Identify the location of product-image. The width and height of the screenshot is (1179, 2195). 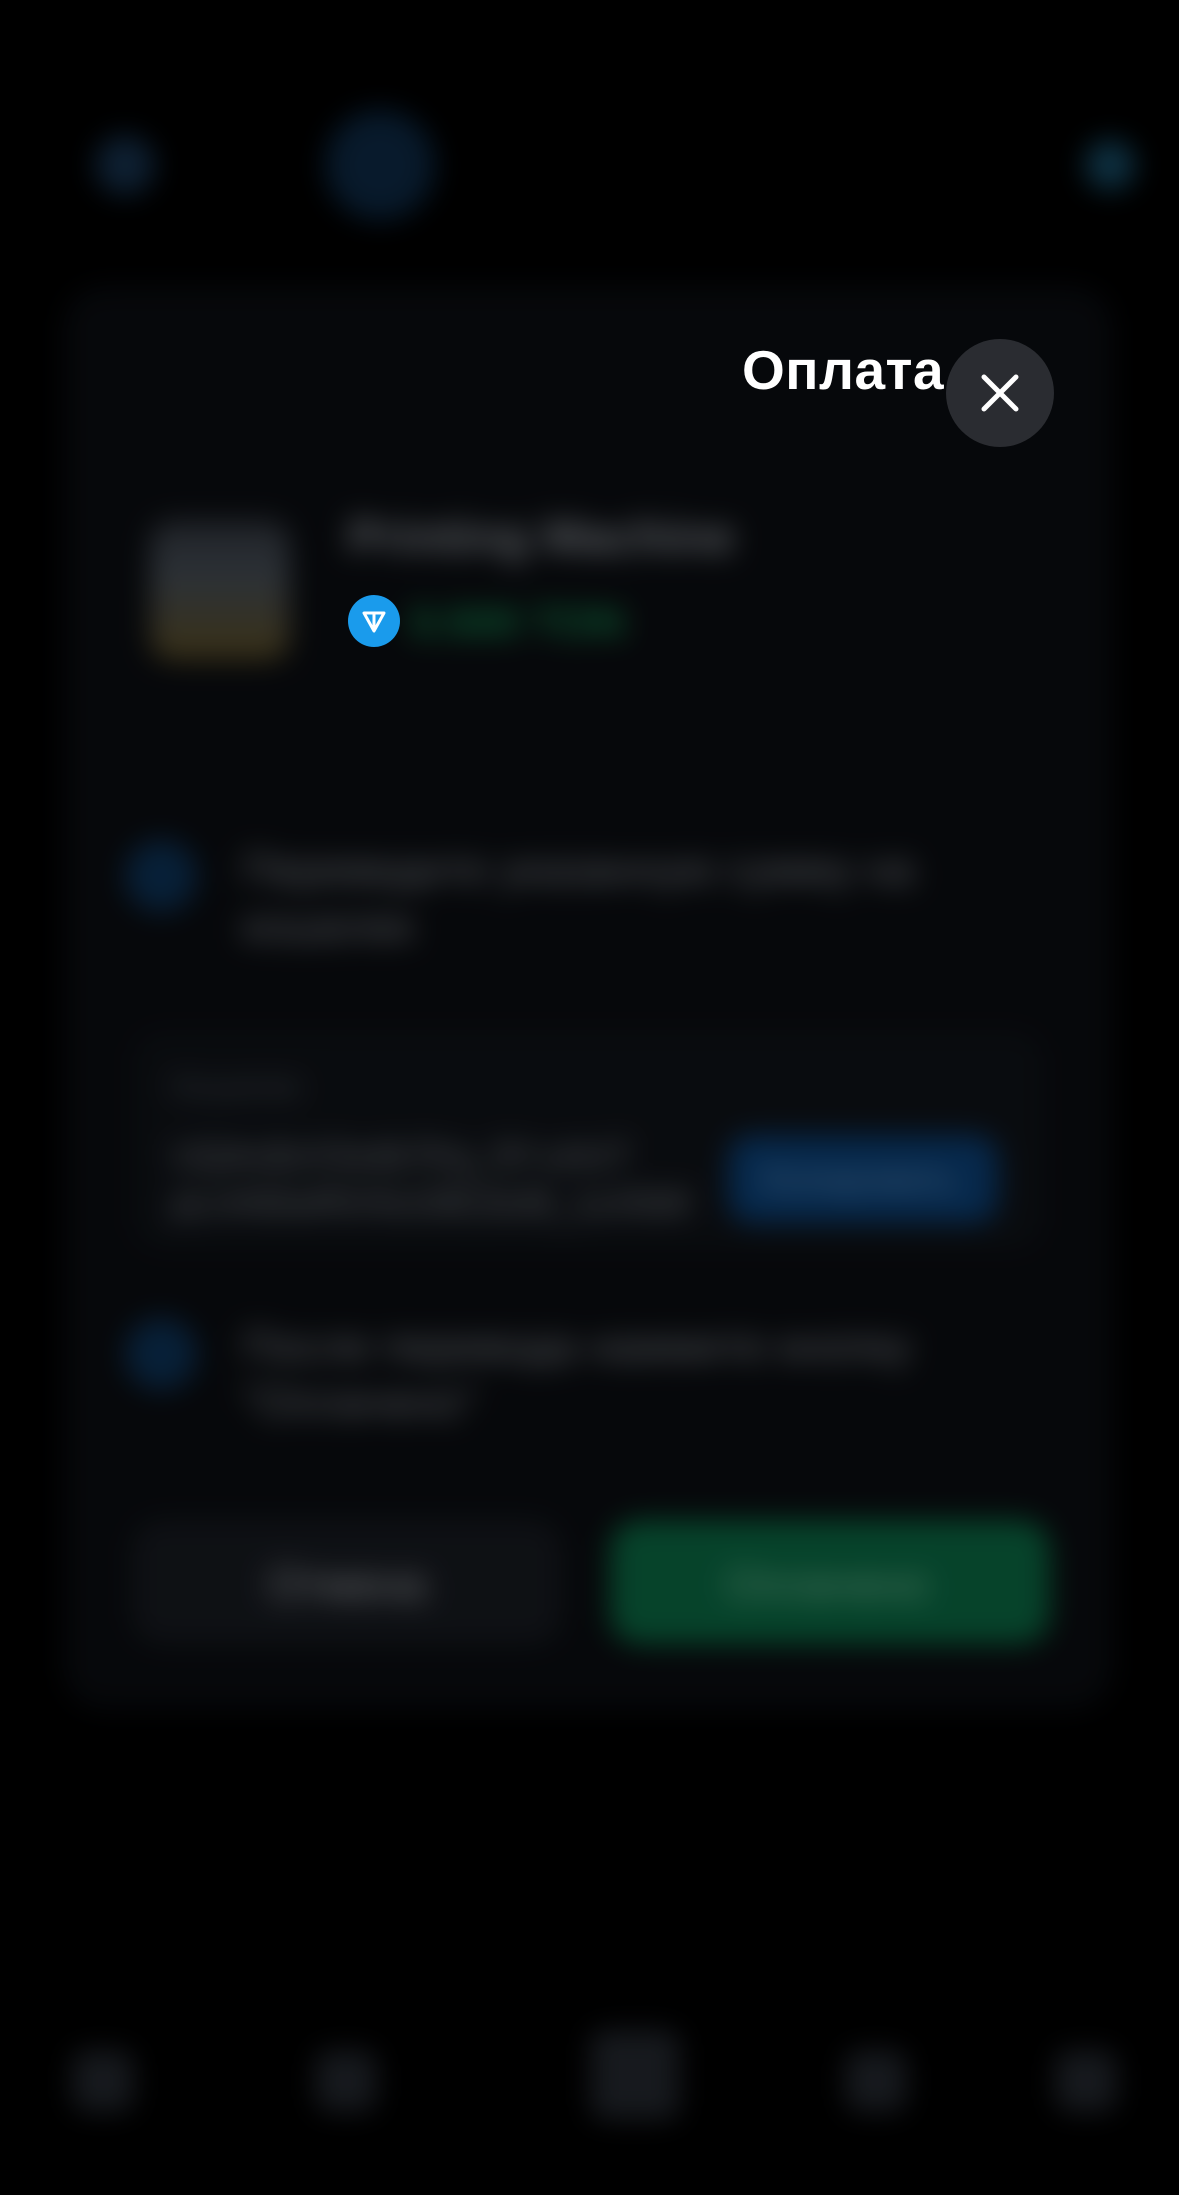
(220, 590).